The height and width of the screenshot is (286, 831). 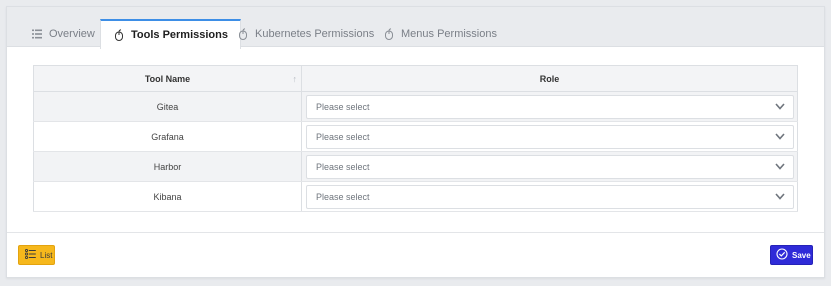 I want to click on tab-menus-permissions: Menus Permissions, so click(x=440, y=33).